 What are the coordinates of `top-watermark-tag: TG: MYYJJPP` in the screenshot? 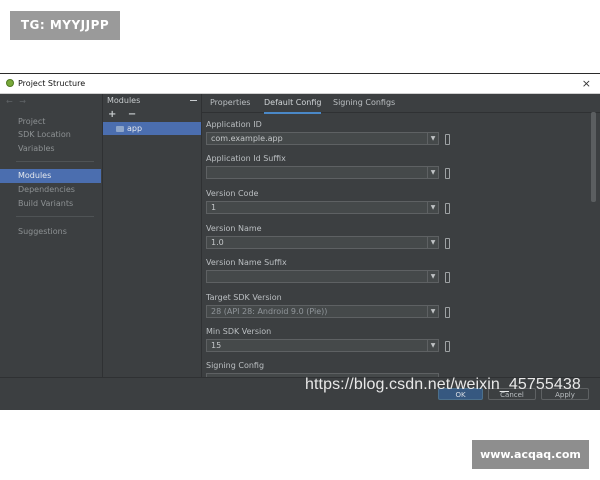 It's located at (65, 25).